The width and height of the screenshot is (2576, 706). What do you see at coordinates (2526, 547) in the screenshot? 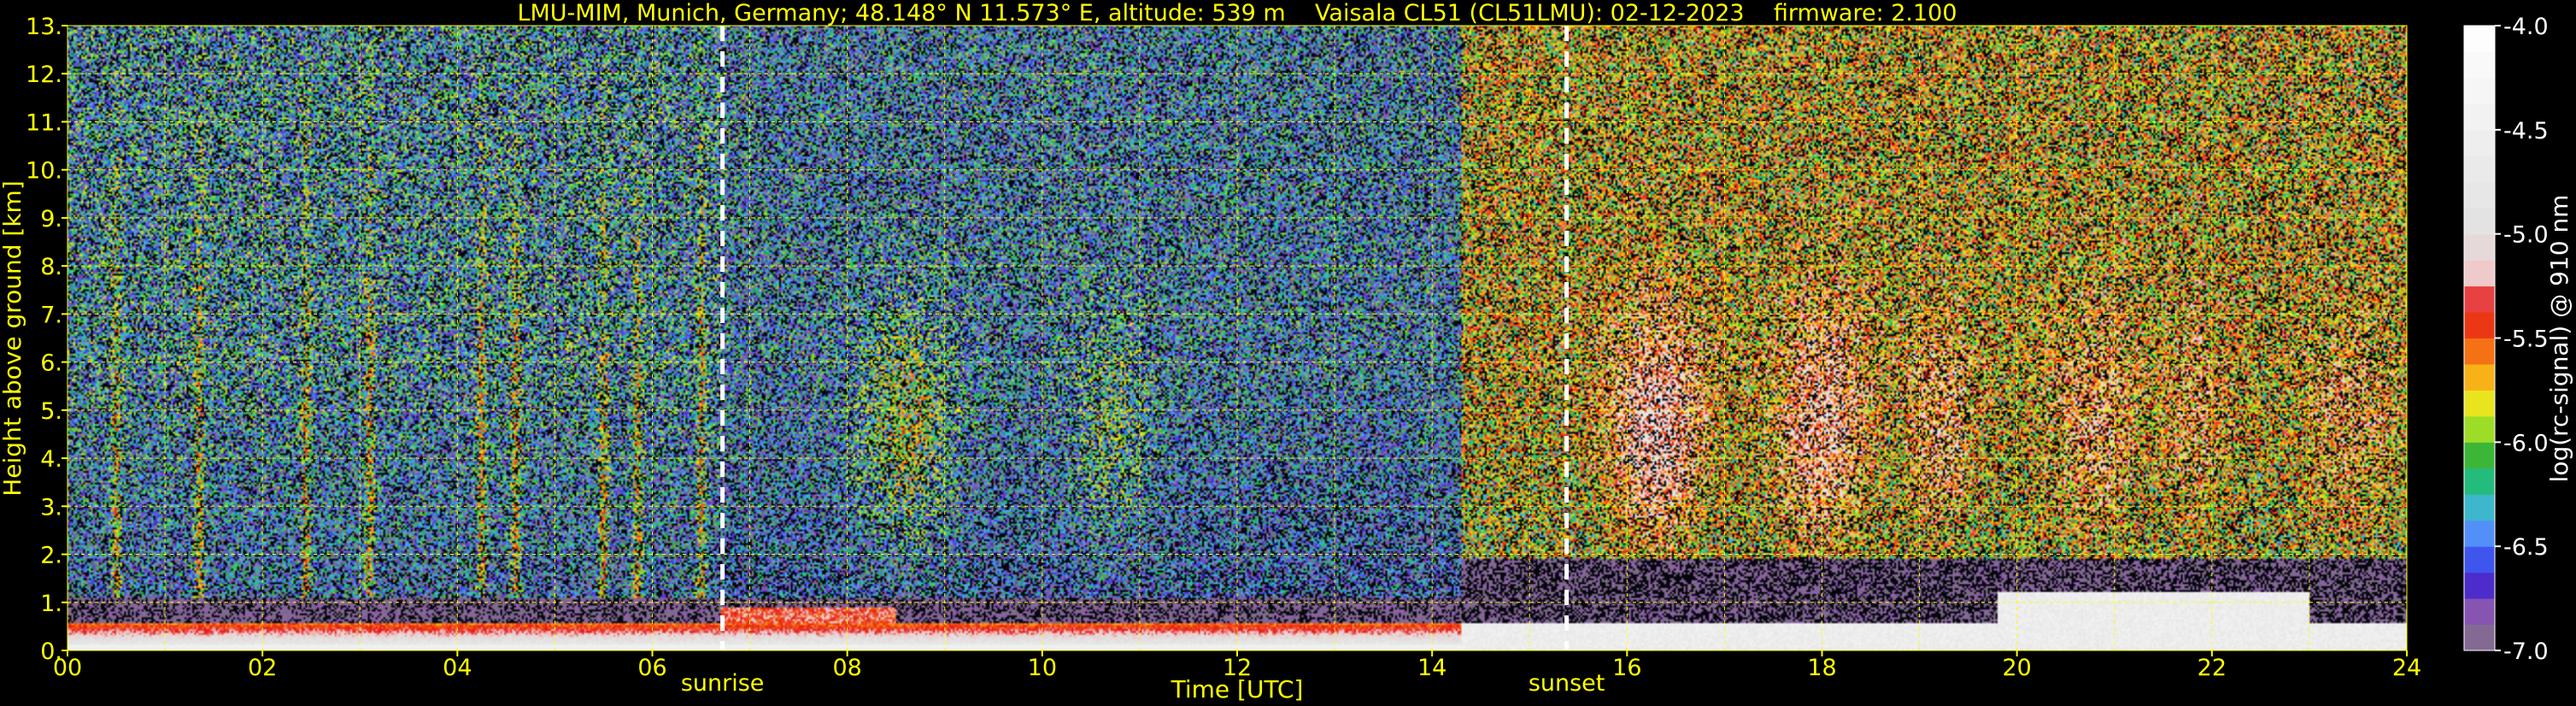
I see `colorbar-tick-label: -6.5` at bounding box center [2526, 547].